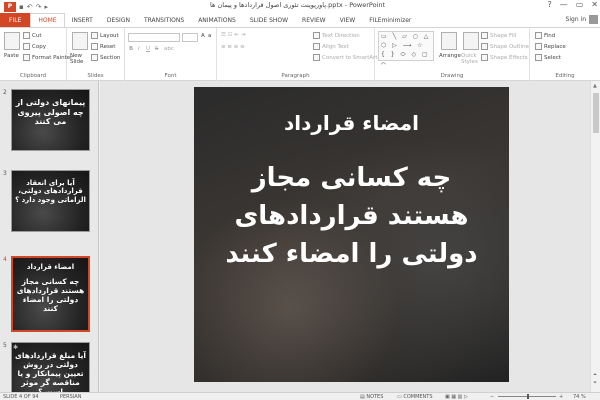 The width and height of the screenshot is (600, 400). Describe the element at coordinates (579, 397) in the screenshot. I see `zoom-level: 74 %` at that location.